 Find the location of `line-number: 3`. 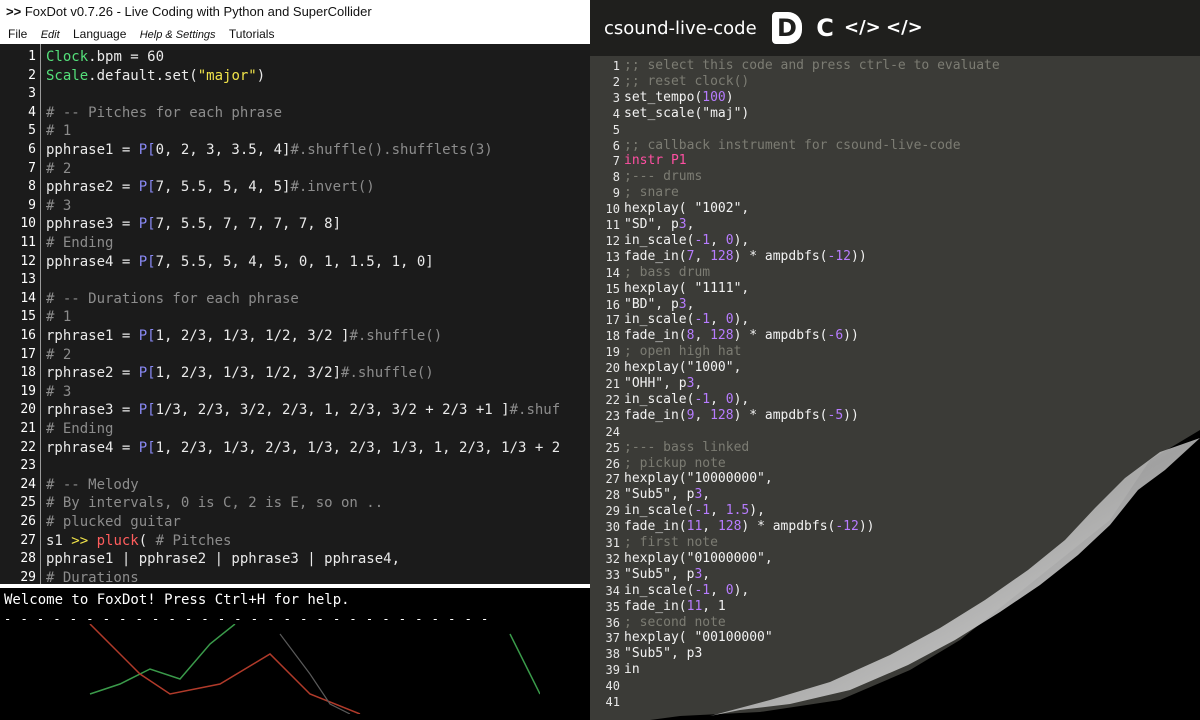

line-number: 3 is located at coordinates (32, 94).